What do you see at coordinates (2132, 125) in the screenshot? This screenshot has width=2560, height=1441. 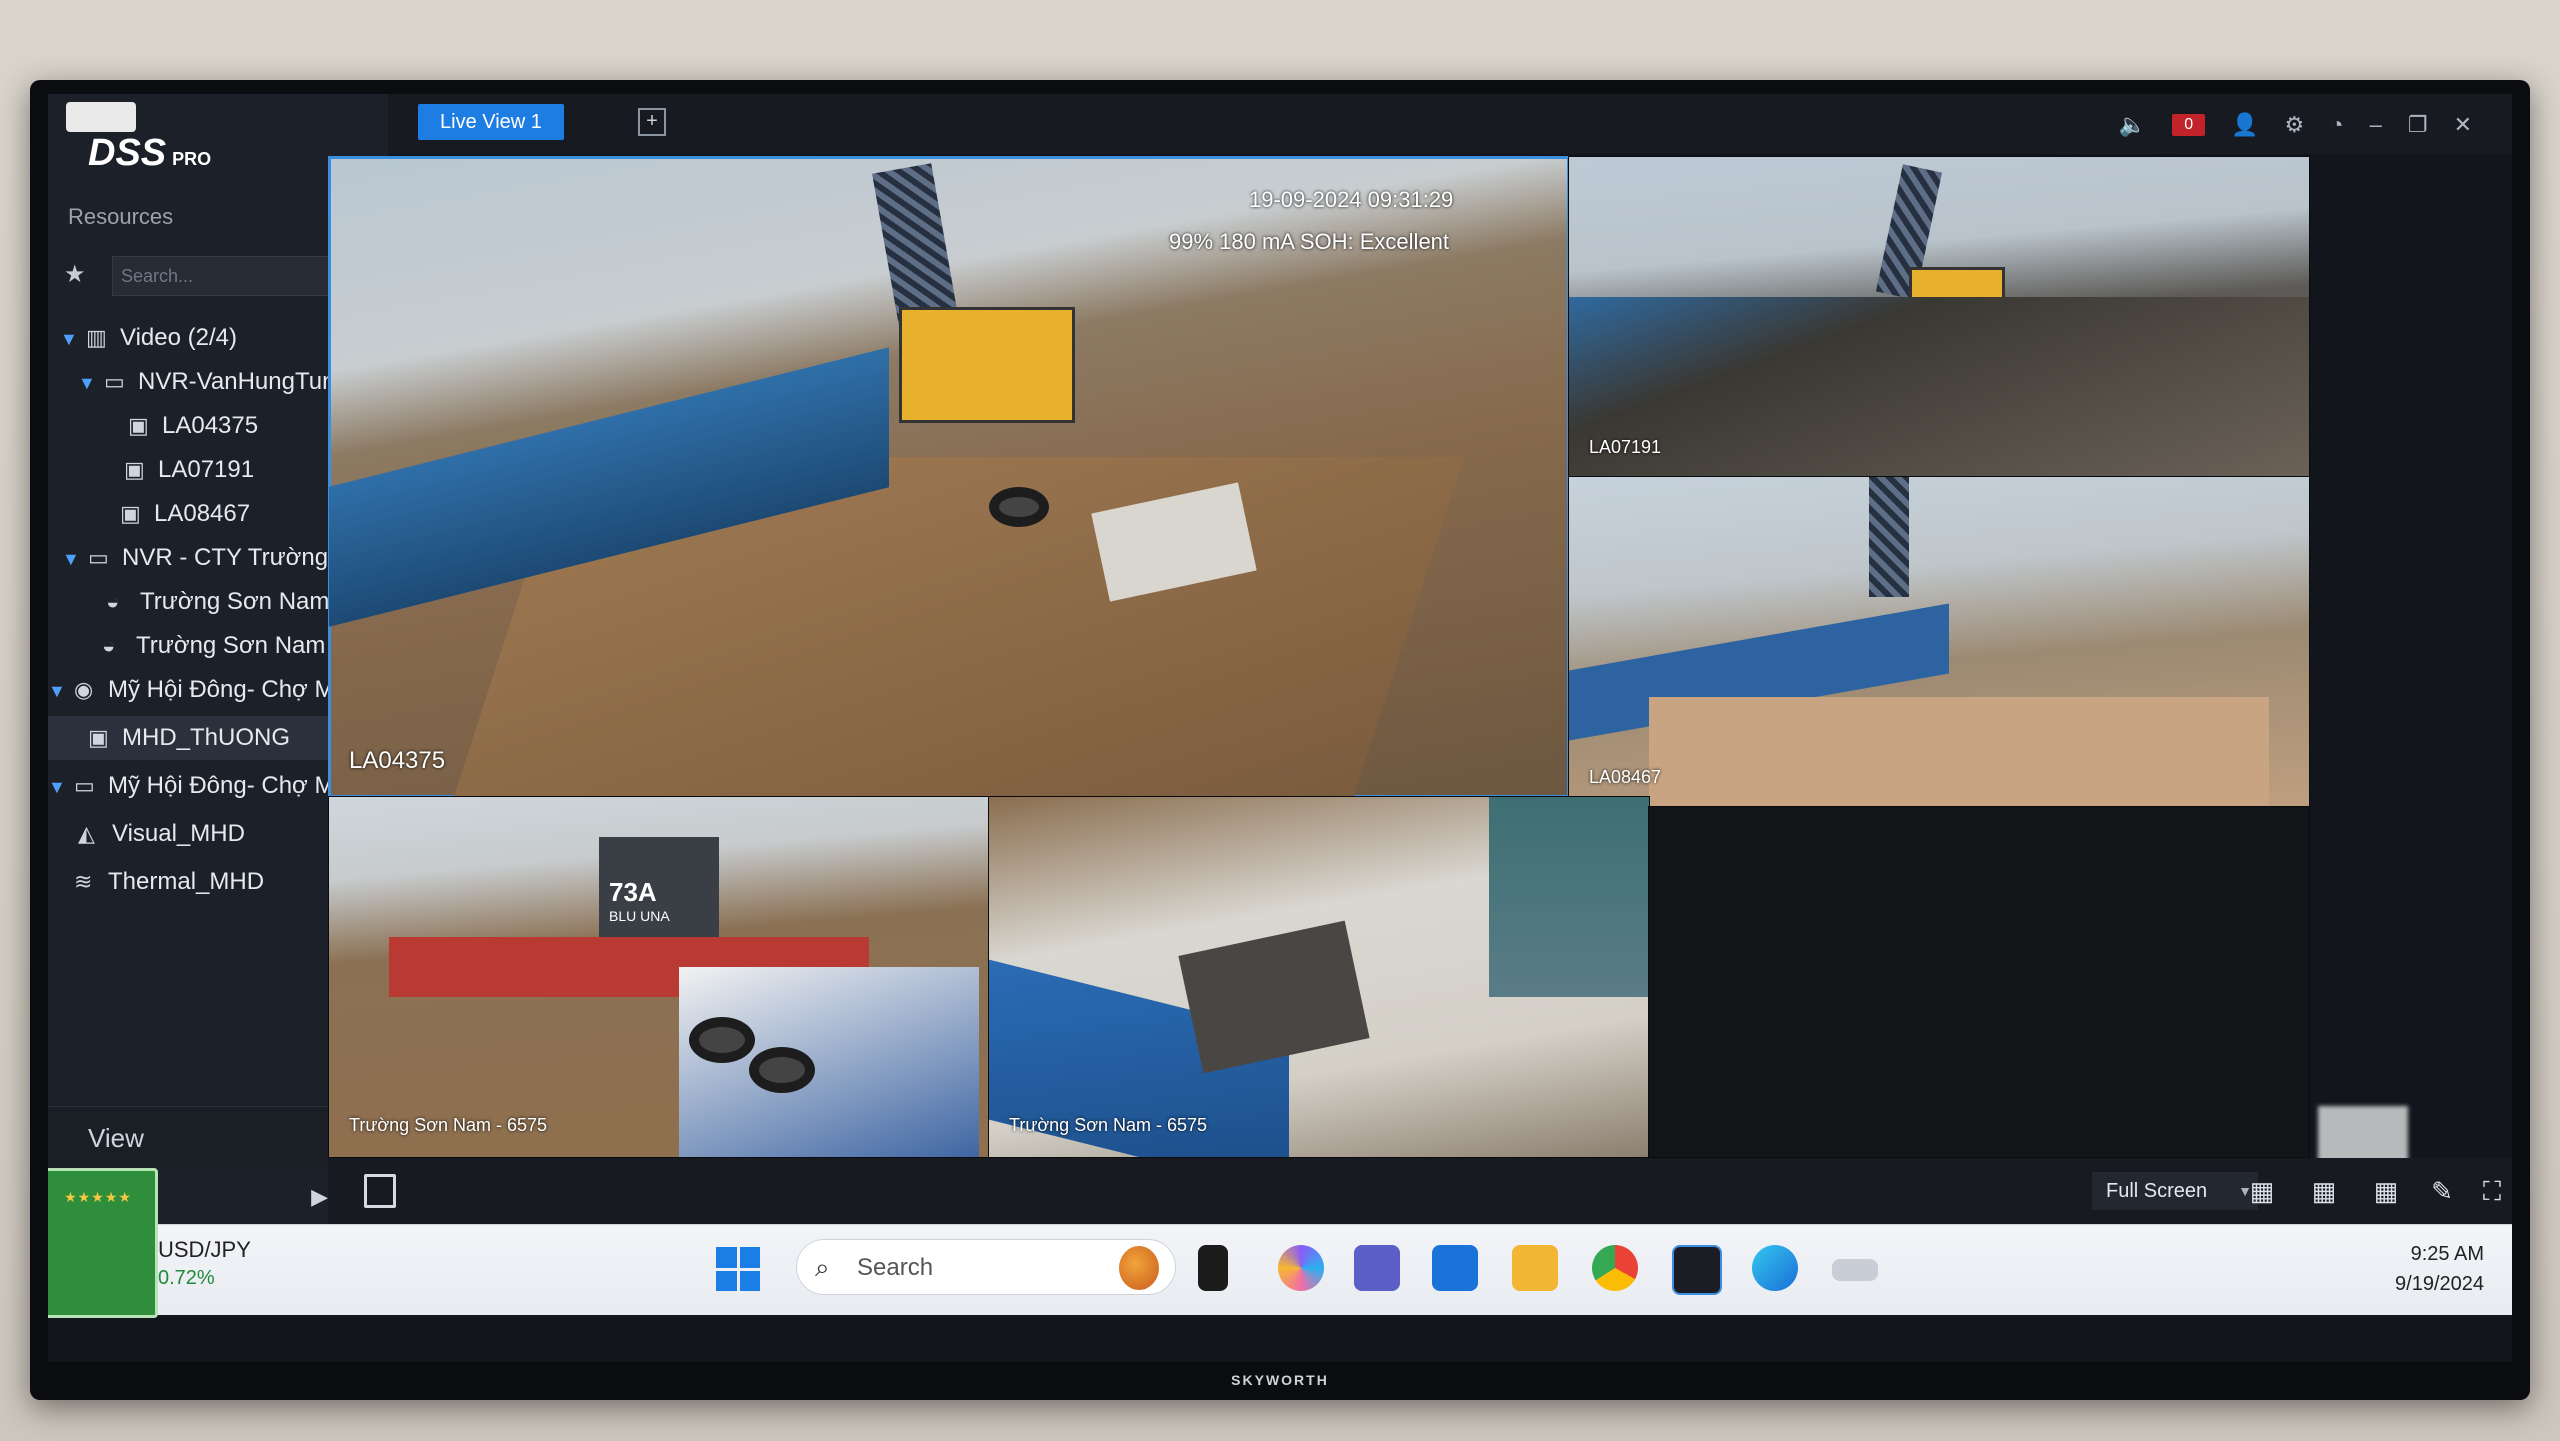 I see `volume-icon: 🔈` at bounding box center [2132, 125].